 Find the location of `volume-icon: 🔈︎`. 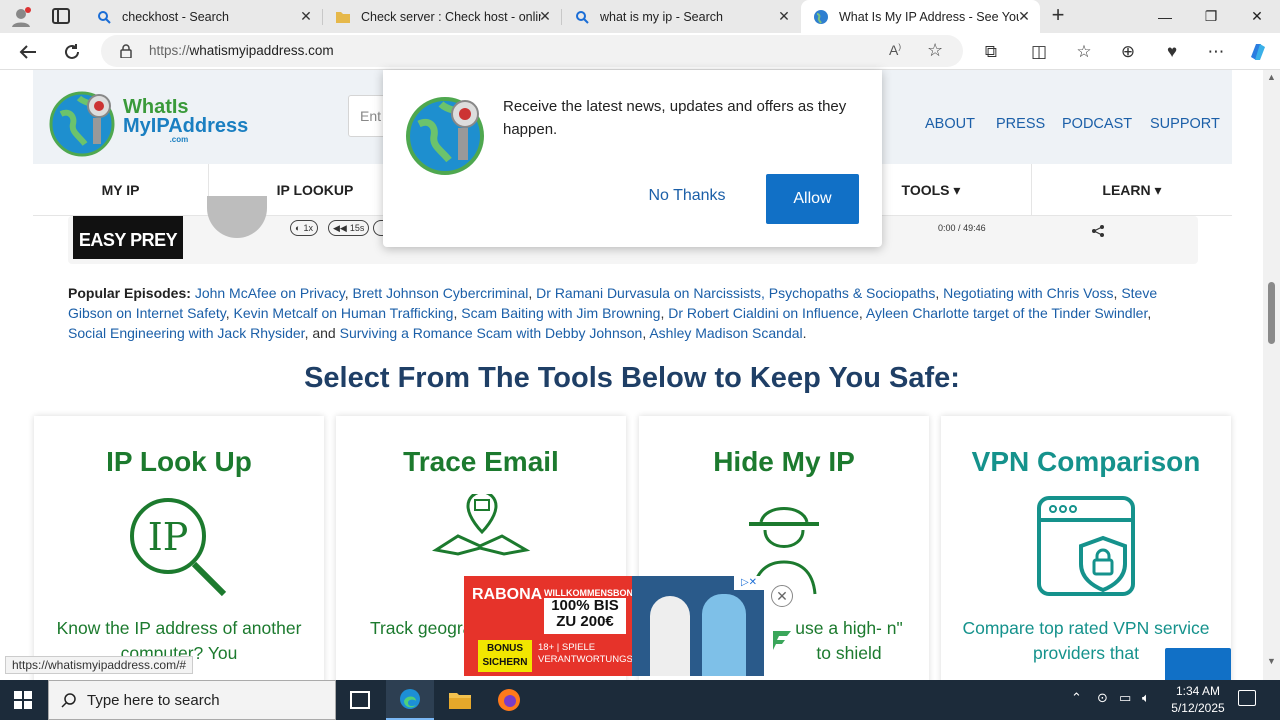

volume-icon: 🔈︎ is located at coordinates (1146, 698).